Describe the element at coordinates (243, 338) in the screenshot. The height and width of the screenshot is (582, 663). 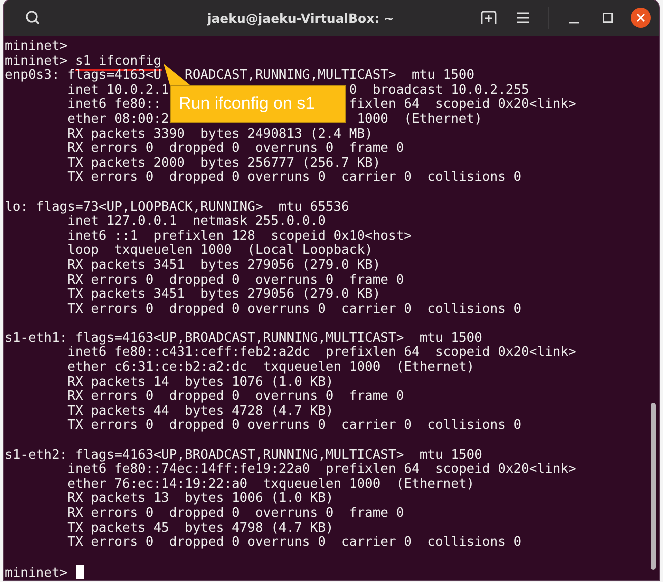
I see `terminal-line: s1-eth1: flags=4163<UP,BROADCAST,RUNNING,MULTICAST> mtu 1500` at that location.